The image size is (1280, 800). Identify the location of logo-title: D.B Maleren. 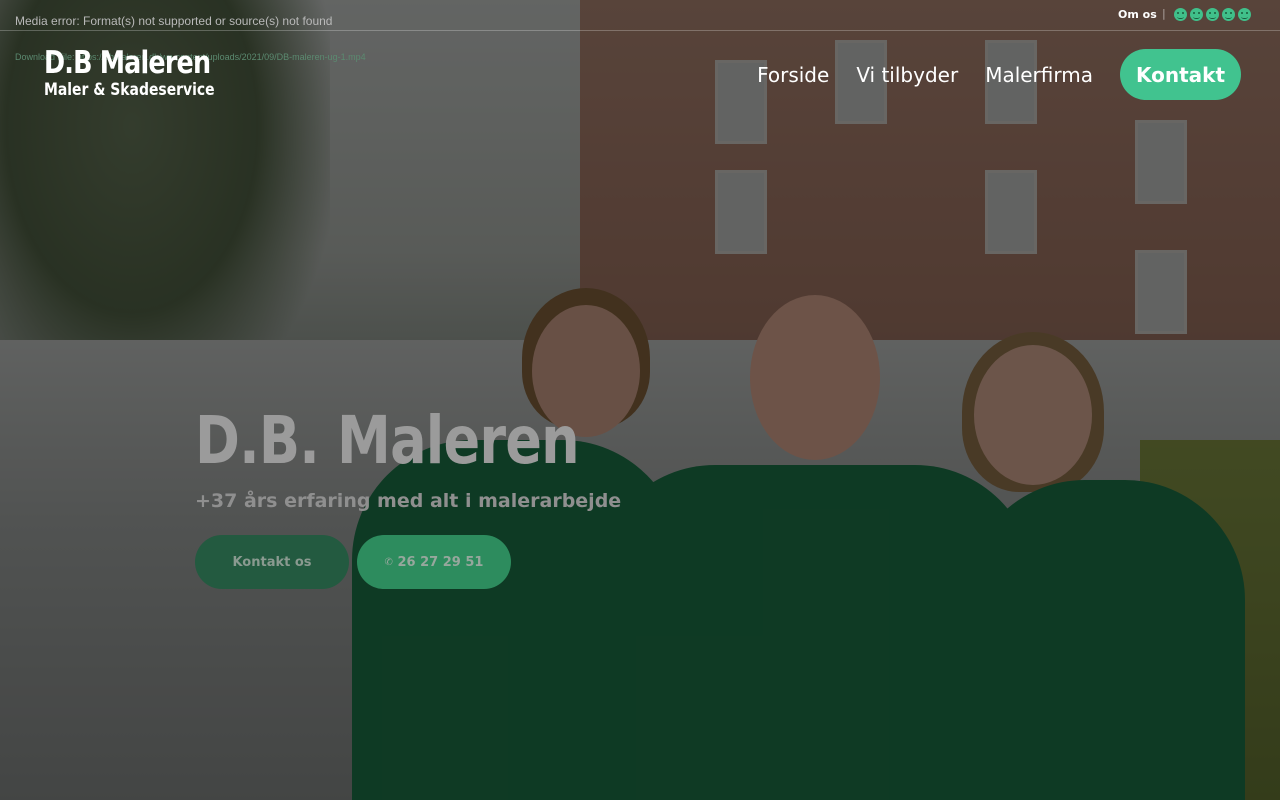
(127, 63).